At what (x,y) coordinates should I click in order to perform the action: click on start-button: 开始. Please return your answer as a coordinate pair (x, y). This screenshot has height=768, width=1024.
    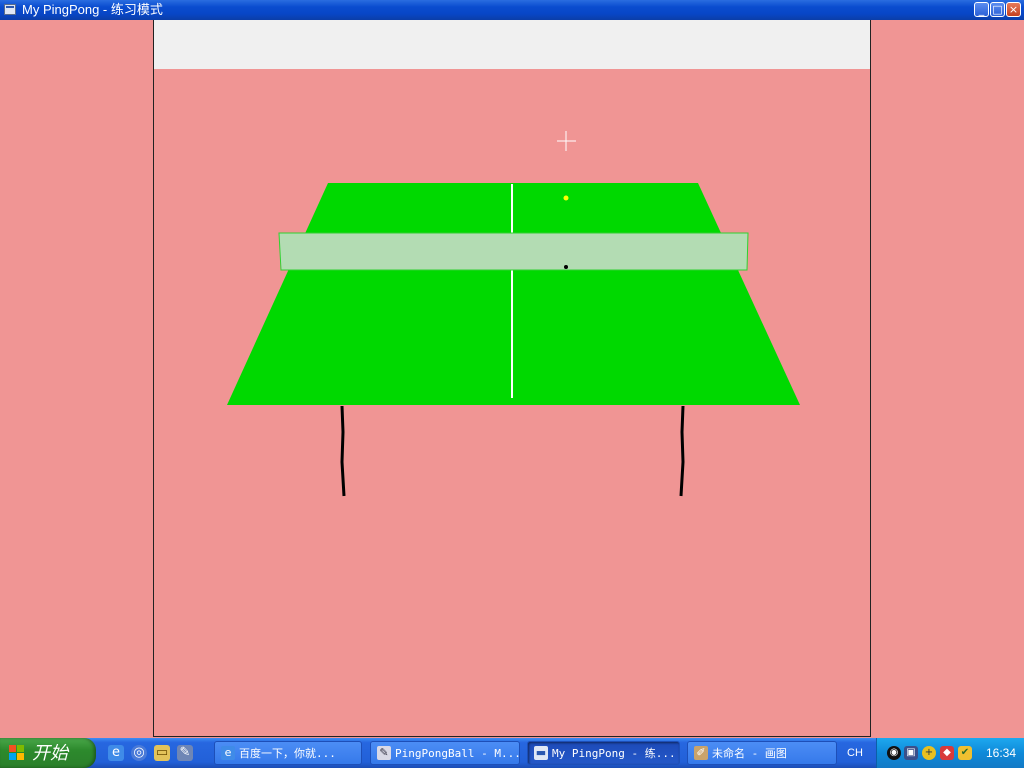
    Looking at the image, I should click on (48, 753).